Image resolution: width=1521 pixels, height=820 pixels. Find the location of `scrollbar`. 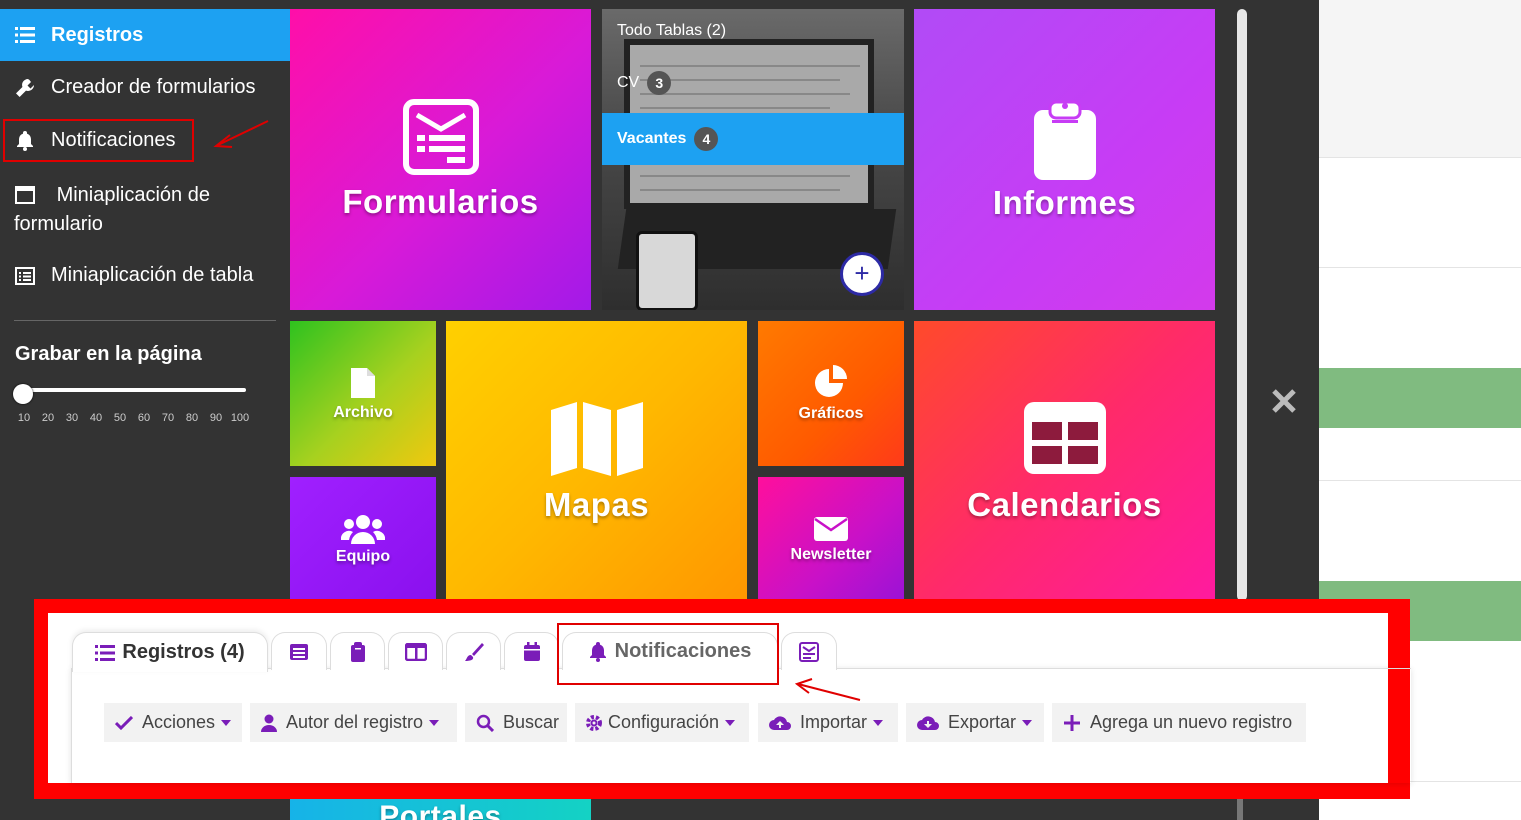

scrollbar is located at coordinates (1242, 305).